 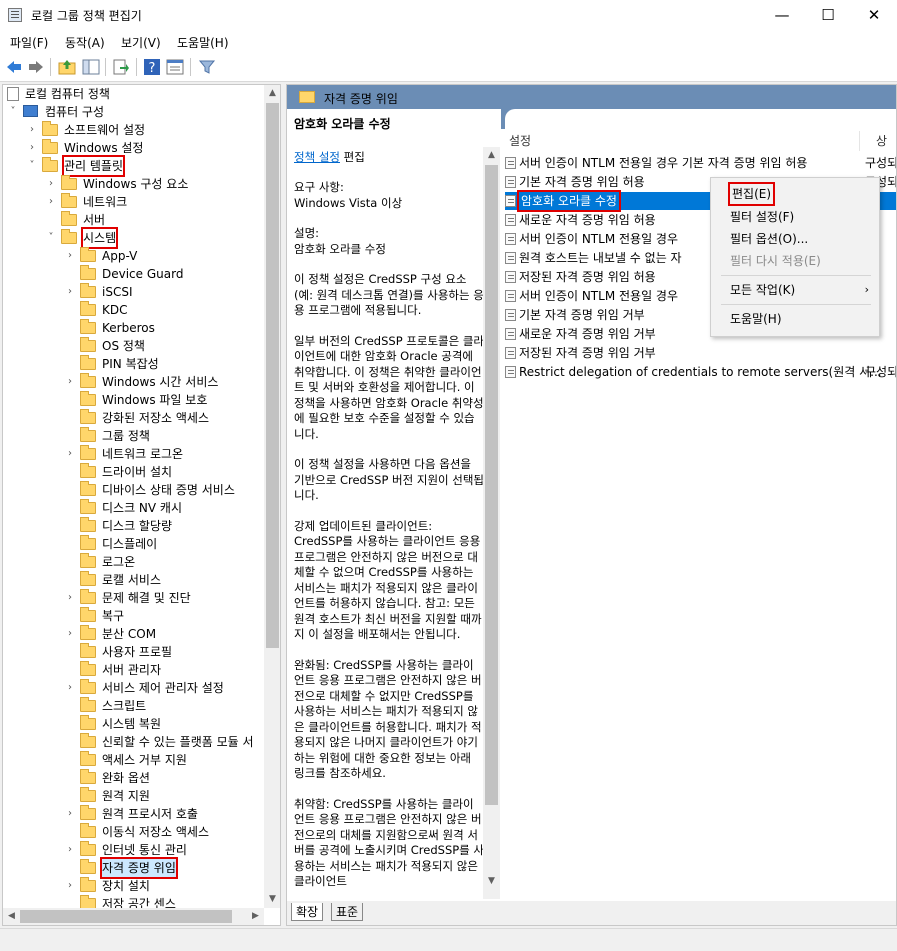 I want to click on forward-arrow-icon, so click(x=36, y=67).